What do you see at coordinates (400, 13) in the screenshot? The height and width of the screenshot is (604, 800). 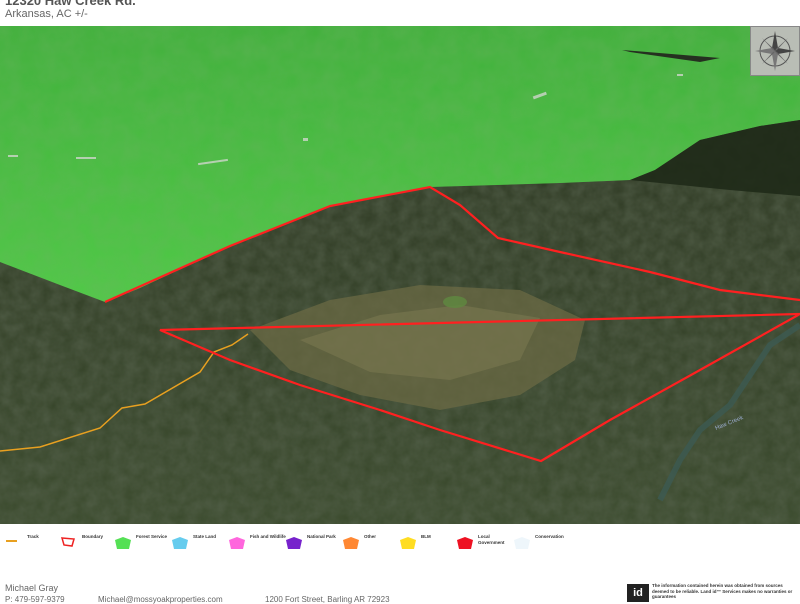 I see `header: 12320 Haw Creek Rd. Arkansas, AC +/-` at bounding box center [400, 13].